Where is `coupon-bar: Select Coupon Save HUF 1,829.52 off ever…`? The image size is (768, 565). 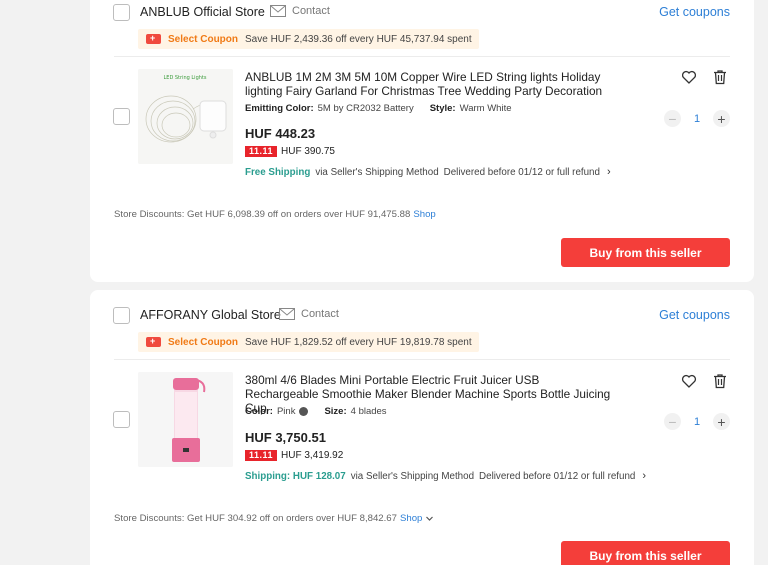 coupon-bar: Select Coupon Save HUF 1,829.52 off ever… is located at coordinates (308, 342).